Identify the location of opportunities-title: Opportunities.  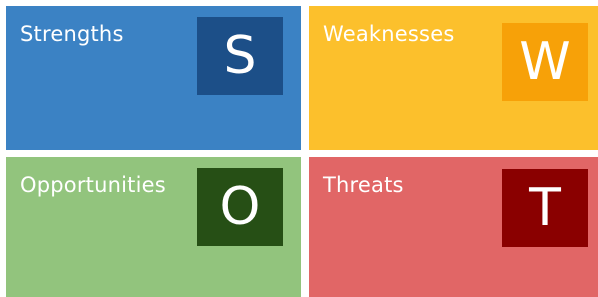
(93, 185).